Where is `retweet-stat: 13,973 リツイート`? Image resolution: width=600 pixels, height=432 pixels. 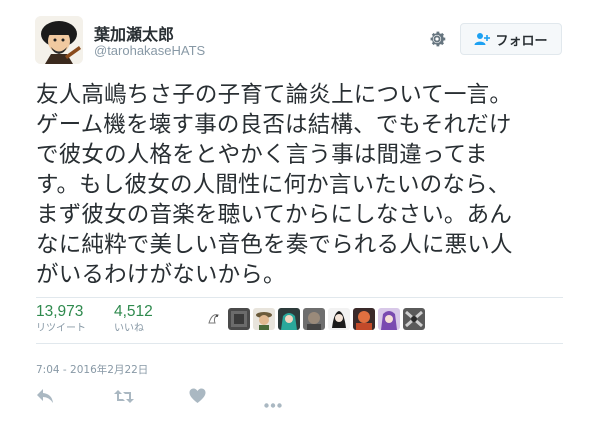
retweet-stat: 13,973 リツイート is located at coordinates (61, 319).